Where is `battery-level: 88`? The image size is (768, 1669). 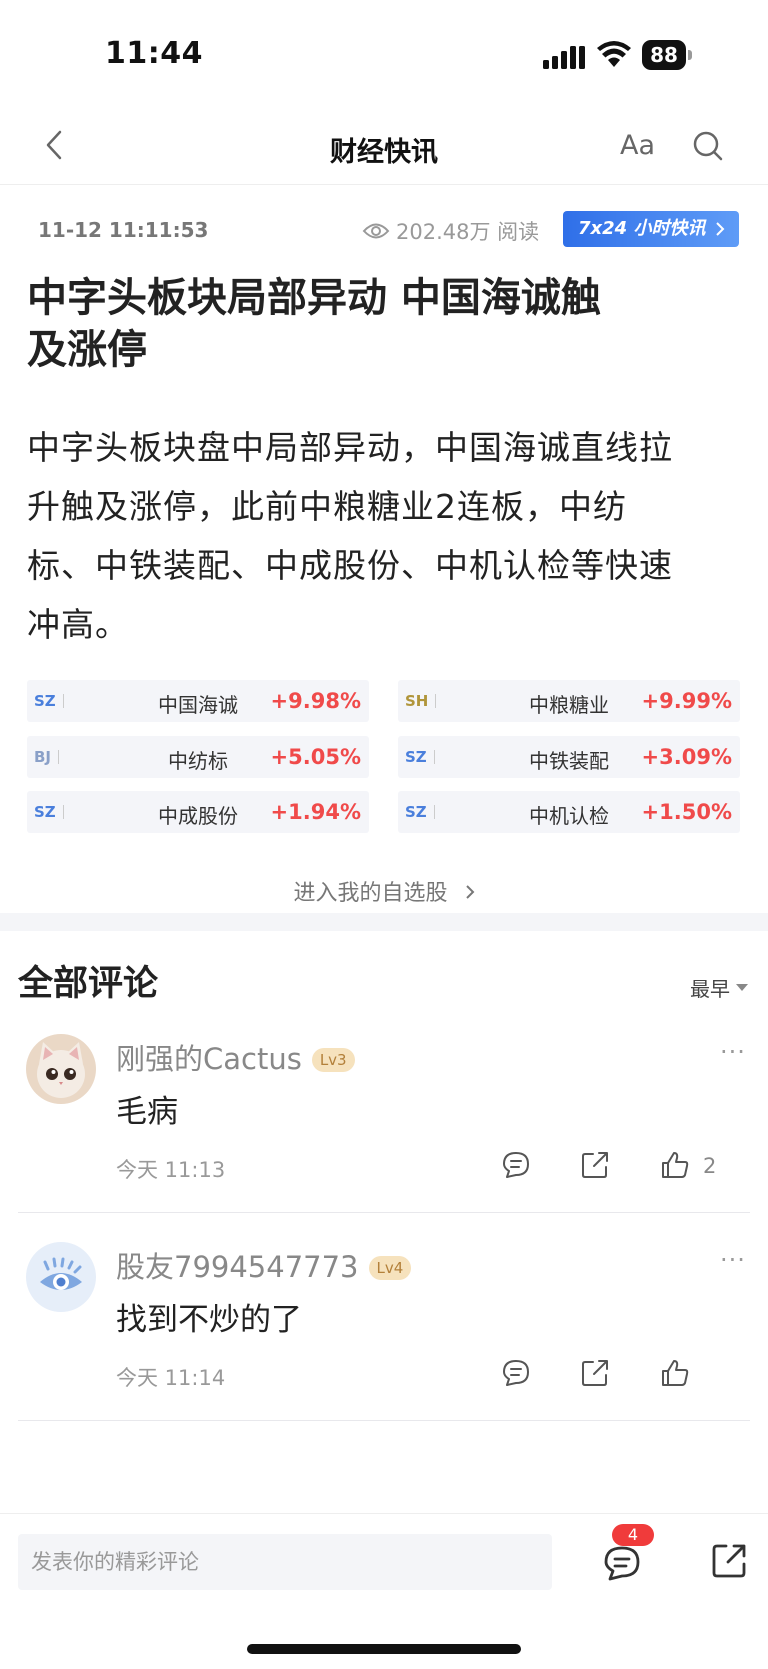
battery-level: 88 is located at coordinates (664, 55).